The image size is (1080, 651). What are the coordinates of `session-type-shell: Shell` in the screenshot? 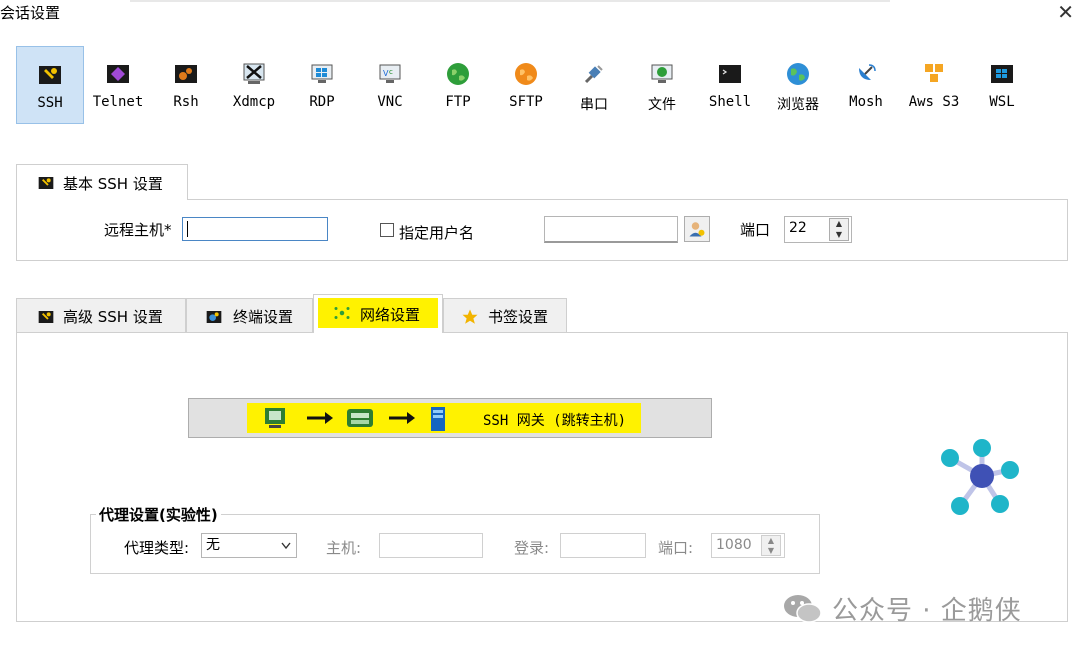 It's located at (730, 85).